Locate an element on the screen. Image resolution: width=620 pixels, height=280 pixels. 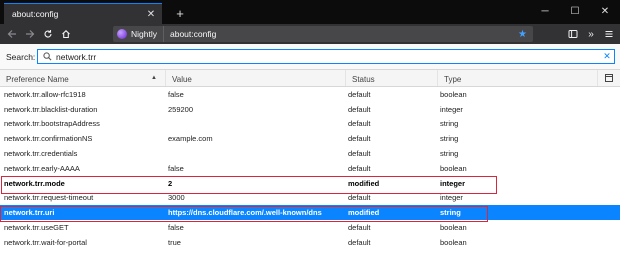
navigation-toolbar: Nightly about:config ★ » is located at coordinates (310, 34).